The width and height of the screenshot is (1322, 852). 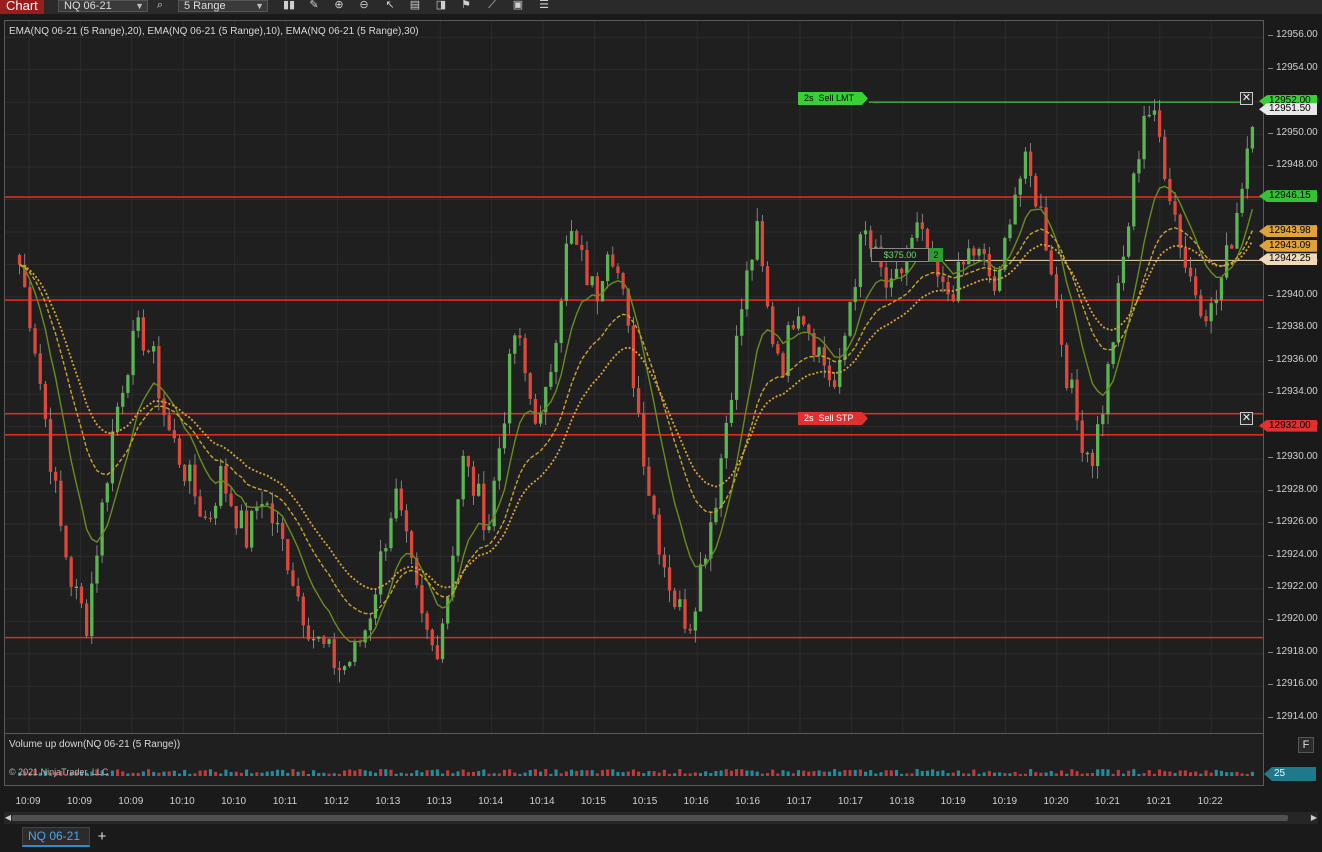 What do you see at coordinates (441, 6) in the screenshot?
I see `templates-icon: ◨` at bounding box center [441, 6].